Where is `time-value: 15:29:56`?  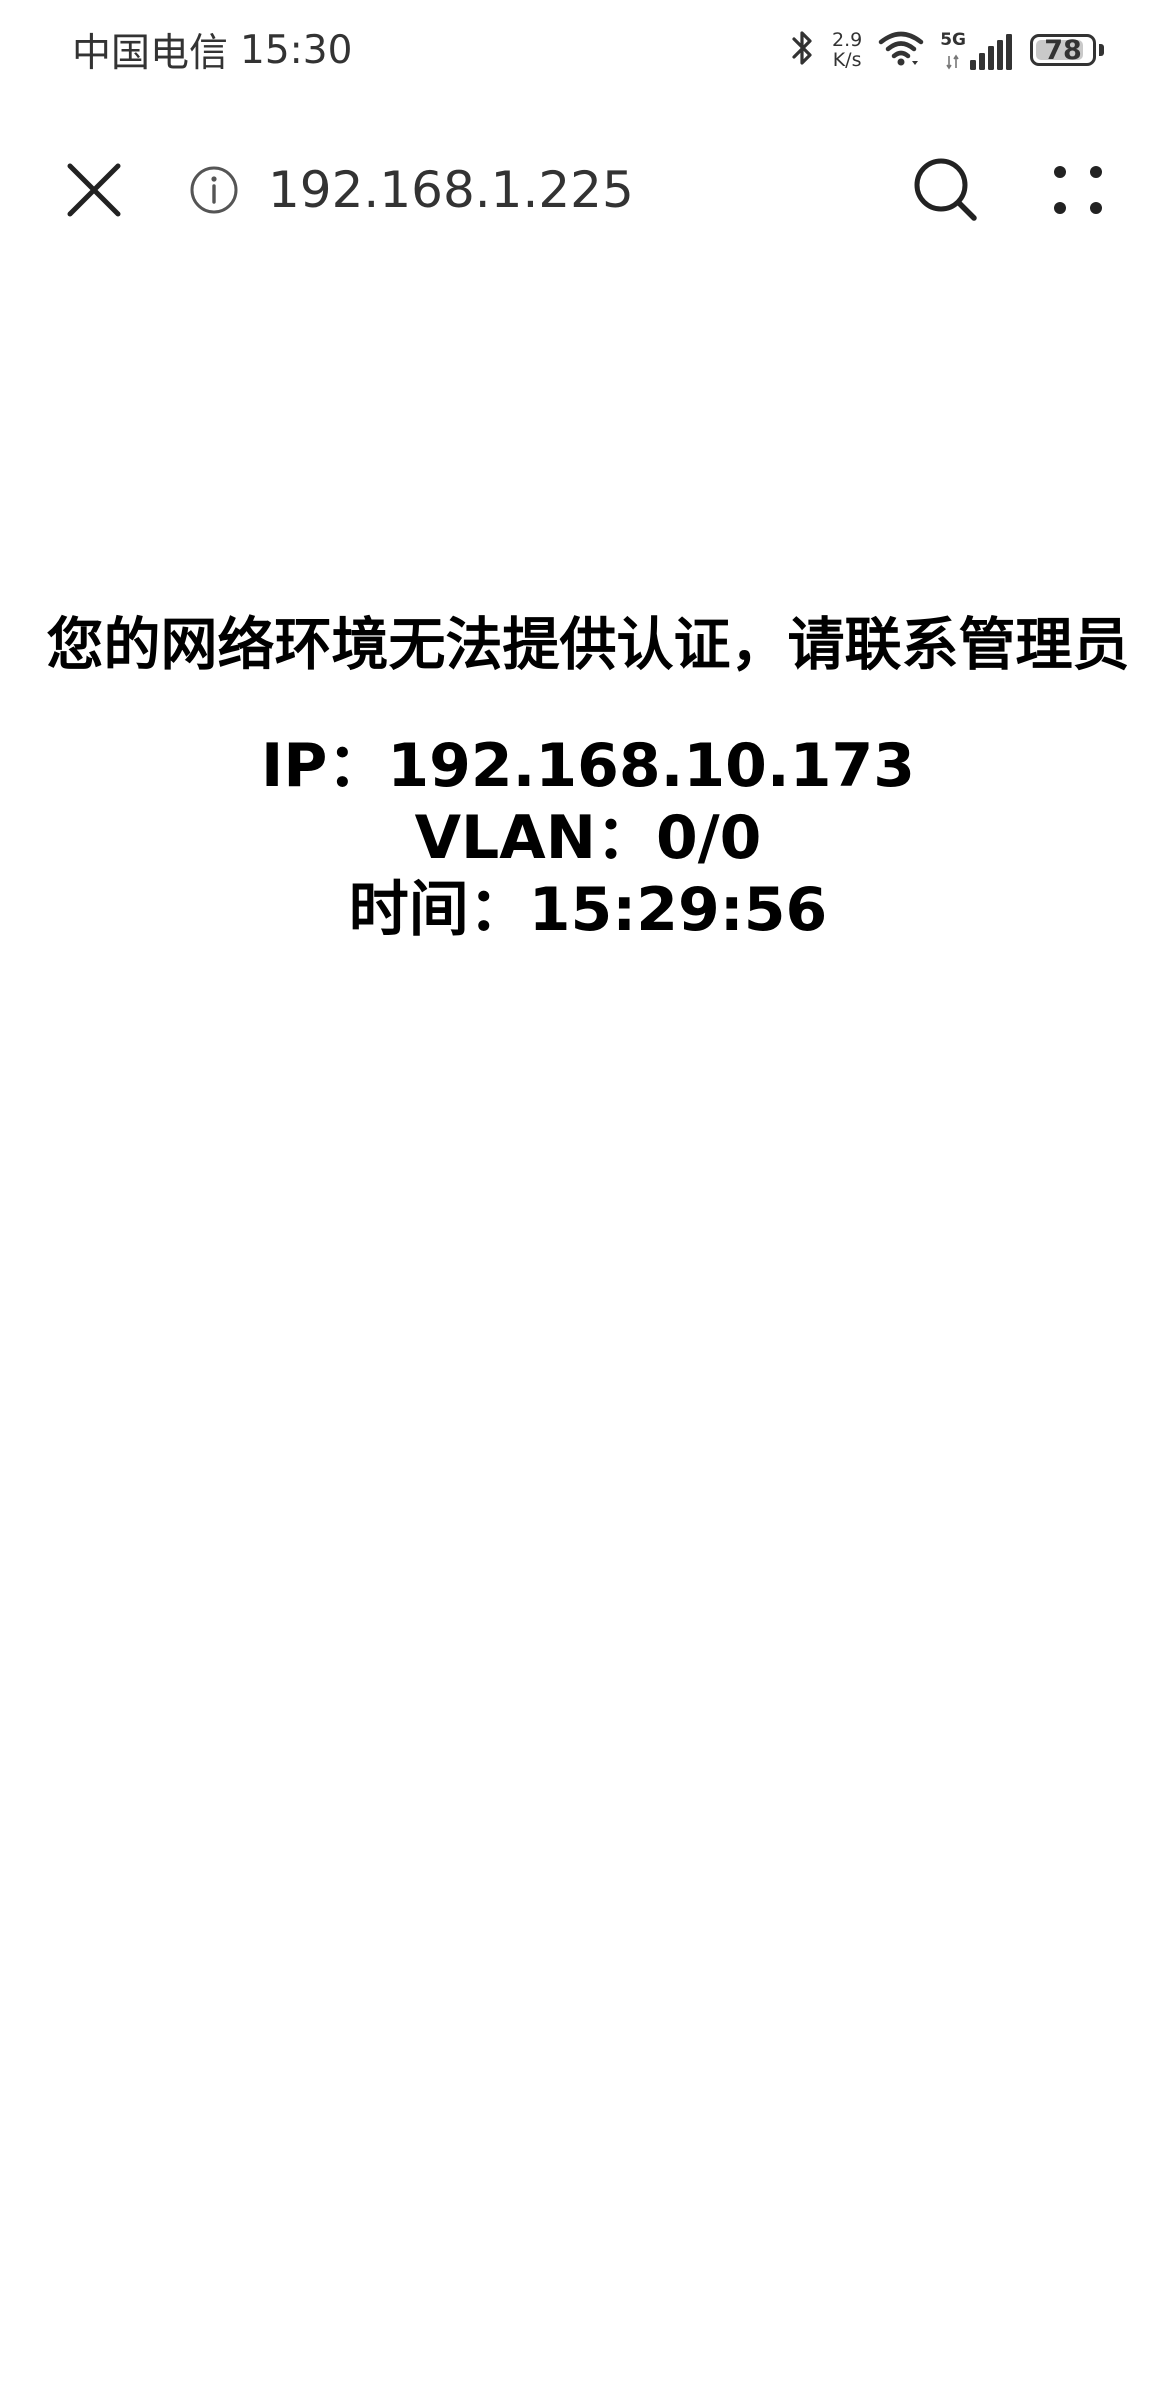 time-value: 15:29:56 is located at coordinates (678, 910).